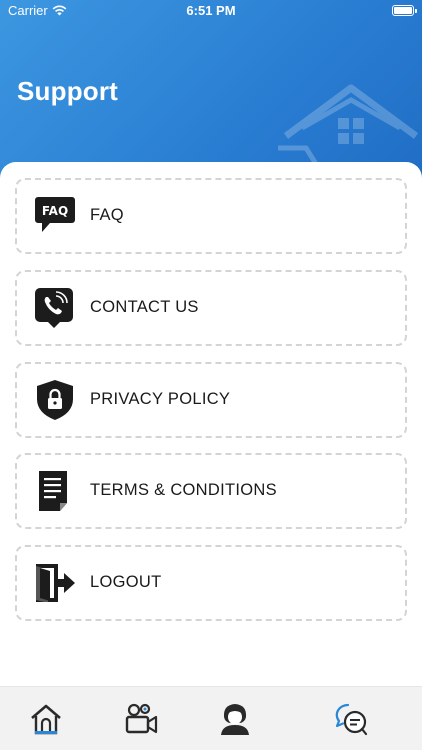 Image resolution: width=422 pixels, height=750 pixels. I want to click on menu-item-terms-conditions: TERMS & CONDITIONS, so click(211, 491).